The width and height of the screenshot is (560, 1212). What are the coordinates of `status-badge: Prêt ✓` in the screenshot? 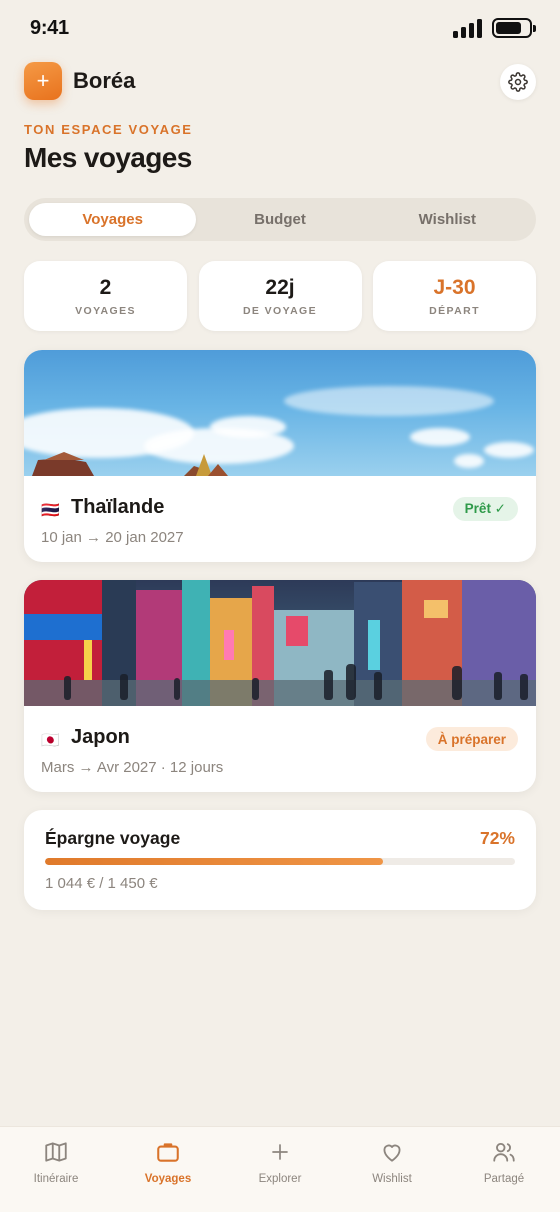 It's located at (485, 509).